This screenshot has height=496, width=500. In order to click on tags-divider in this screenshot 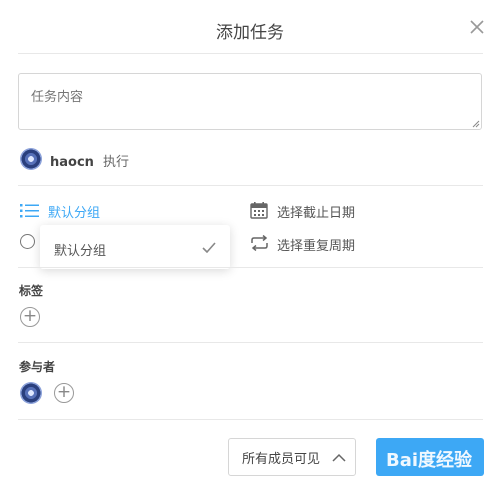, I will do `click(250, 342)`.